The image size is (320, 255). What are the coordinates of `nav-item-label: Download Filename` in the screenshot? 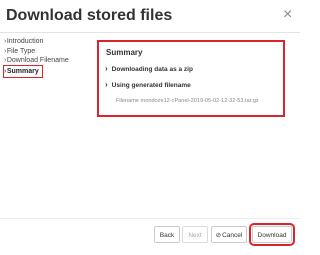 It's located at (37, 60).